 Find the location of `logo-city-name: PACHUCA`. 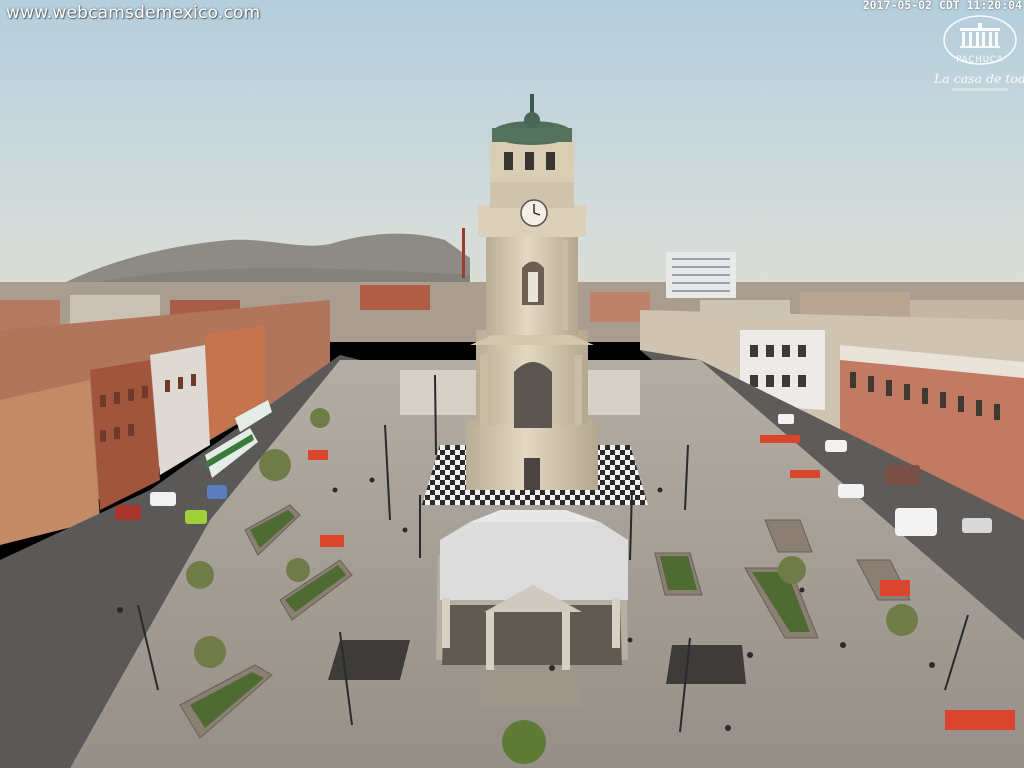

logo-city-name: PACHUCA is located at coordinates (980, 60).